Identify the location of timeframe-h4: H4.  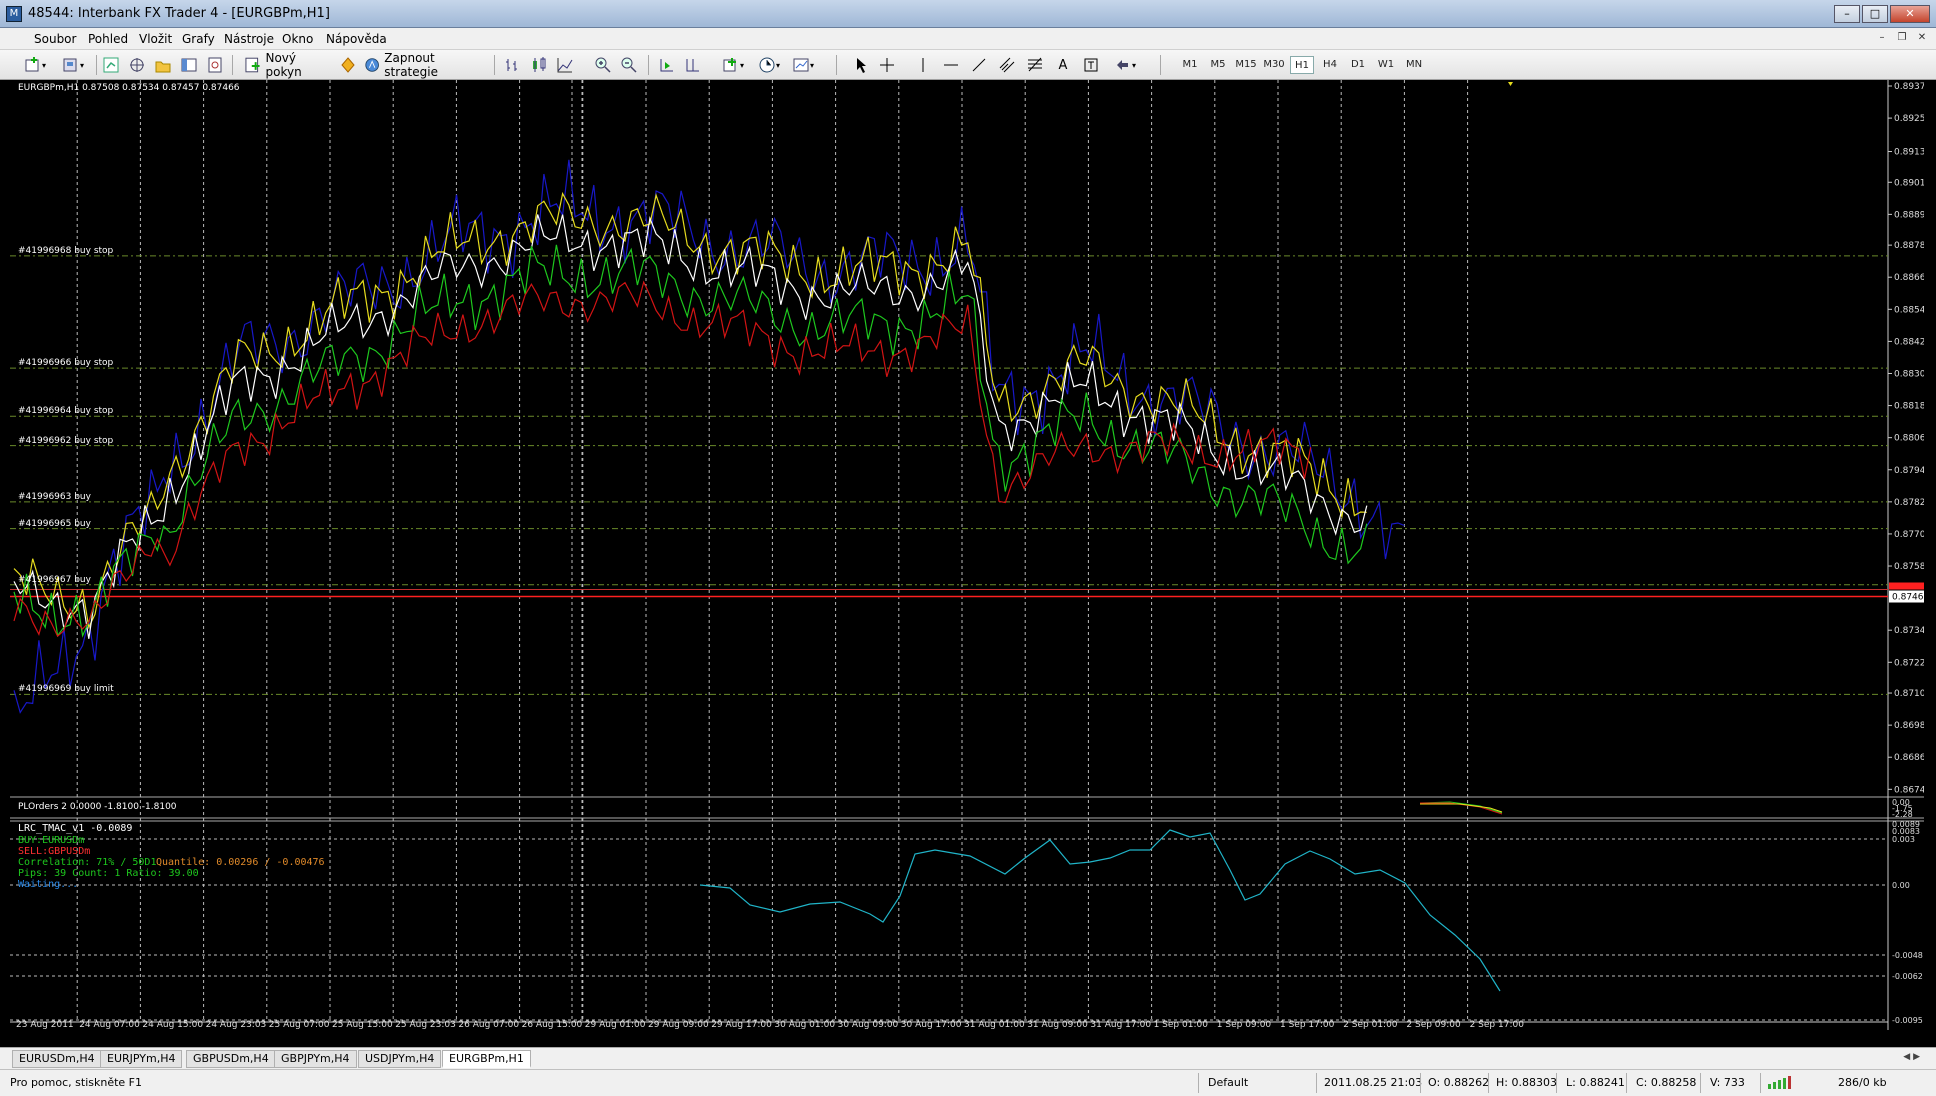
(1330, 65).